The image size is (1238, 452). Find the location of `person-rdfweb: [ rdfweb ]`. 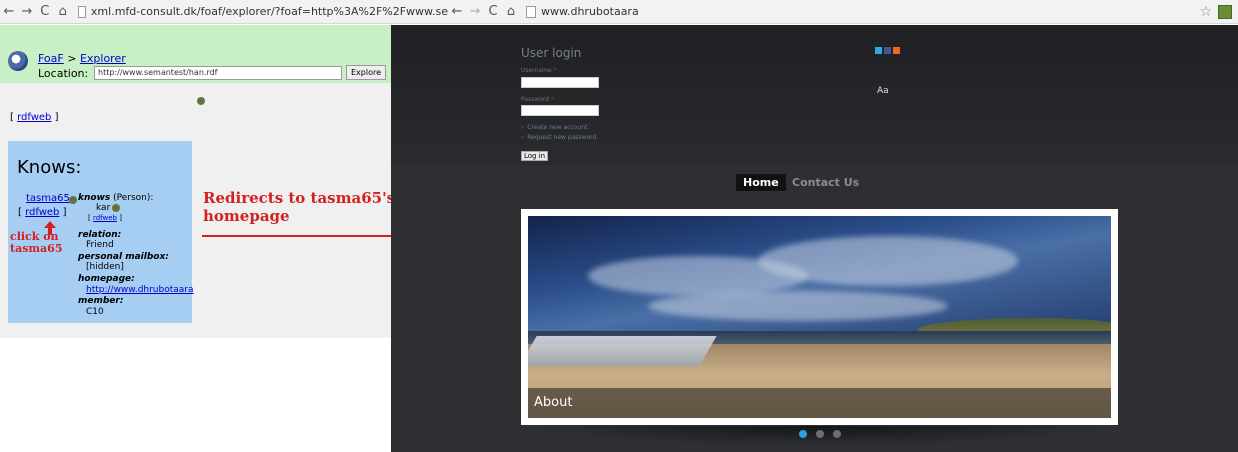

person-rdfweb: [ rdfweb ] is located at coordinates (42, 212).